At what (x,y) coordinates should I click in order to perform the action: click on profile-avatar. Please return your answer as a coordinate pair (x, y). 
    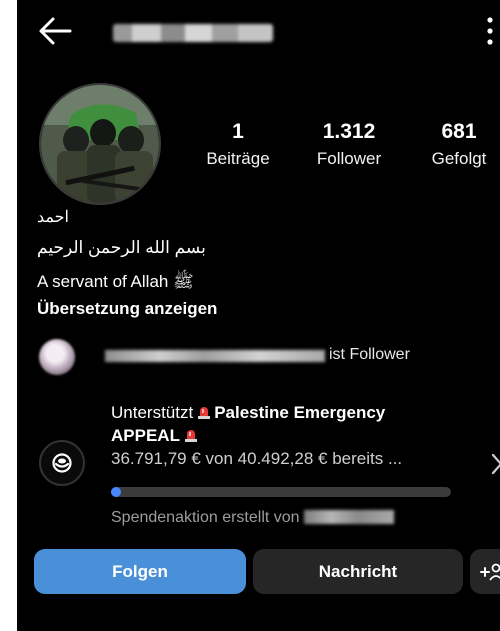
    Looking at the image, I should click on (100, 144).